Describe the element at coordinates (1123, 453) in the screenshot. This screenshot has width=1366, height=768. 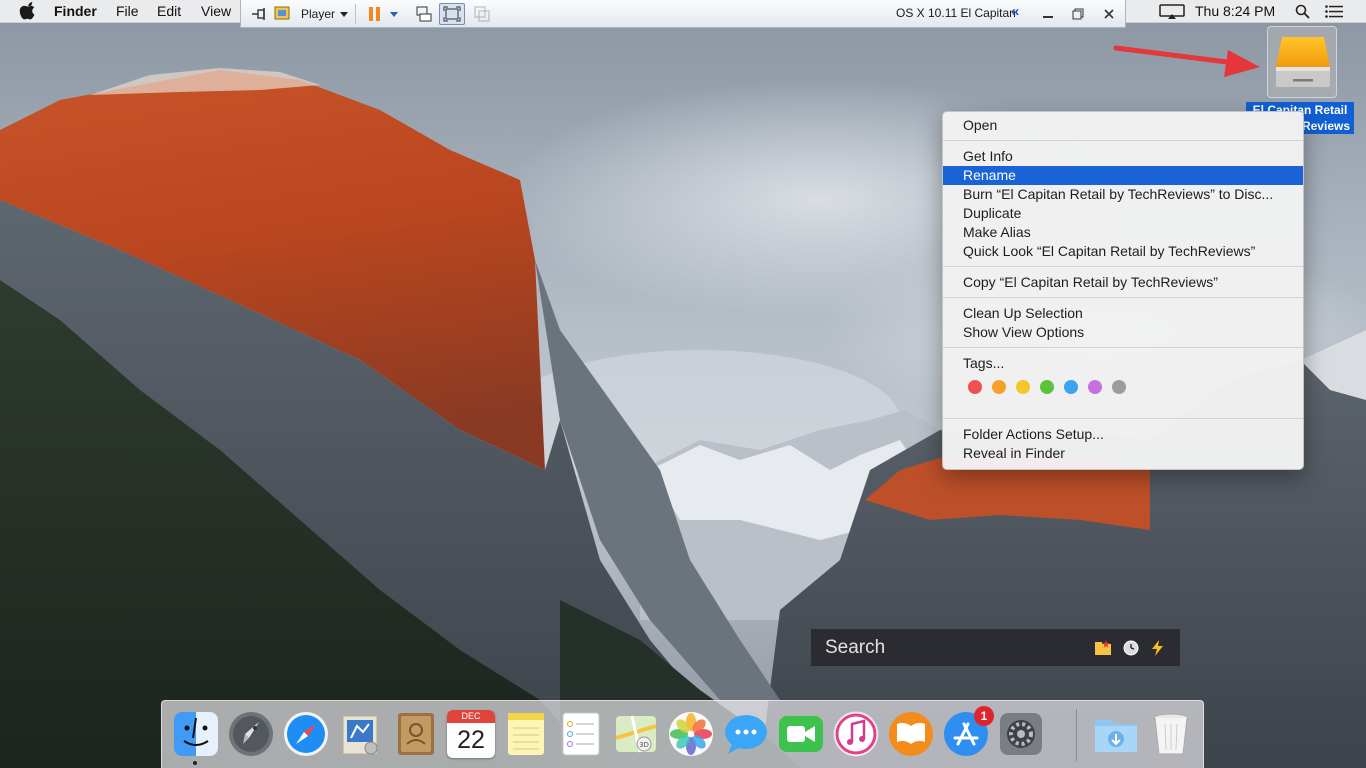
I see `menu-item-reveal-in-finder: Reveal in Finder` at that location.